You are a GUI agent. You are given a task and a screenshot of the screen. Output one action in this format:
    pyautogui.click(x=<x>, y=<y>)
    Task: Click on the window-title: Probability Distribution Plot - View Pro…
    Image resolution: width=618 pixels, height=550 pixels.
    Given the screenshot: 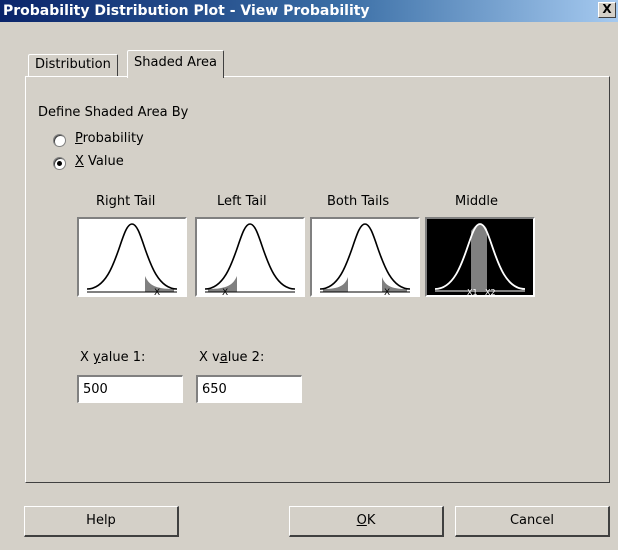 What is the action you would take?
    pyautogui.click(x=186, y=11)
    